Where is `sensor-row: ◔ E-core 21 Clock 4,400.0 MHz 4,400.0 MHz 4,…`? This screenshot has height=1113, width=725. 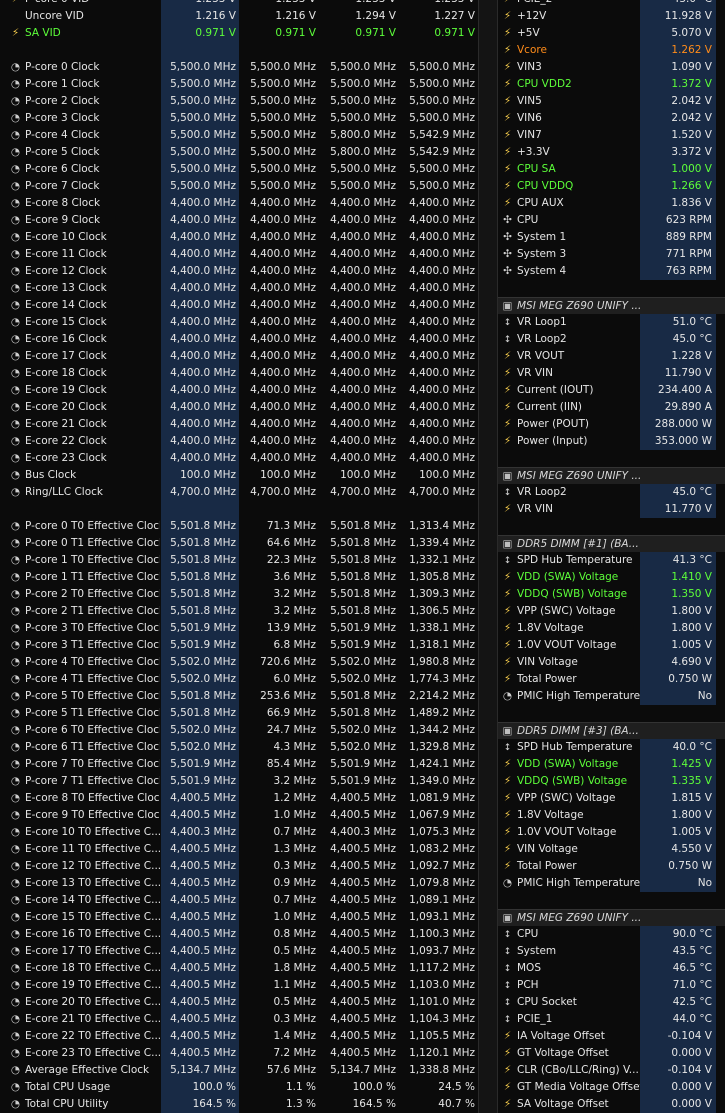 sensor-row: ◔ E-core 21 Clock 4,400.0 MHz 4,400.0 MHz 4,… is located at coordinates (239, 424).